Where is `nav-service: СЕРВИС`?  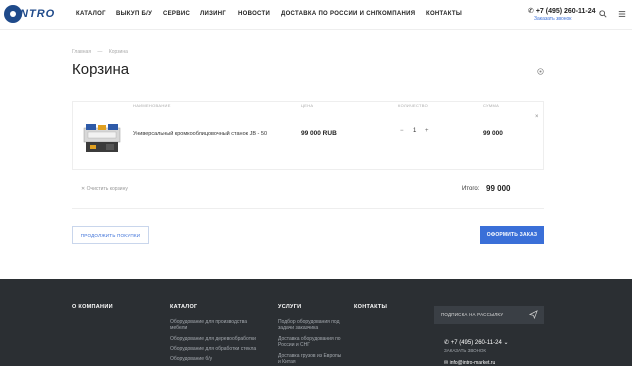
nav-service: СЕРВИС is located at coordinates (176, 14).